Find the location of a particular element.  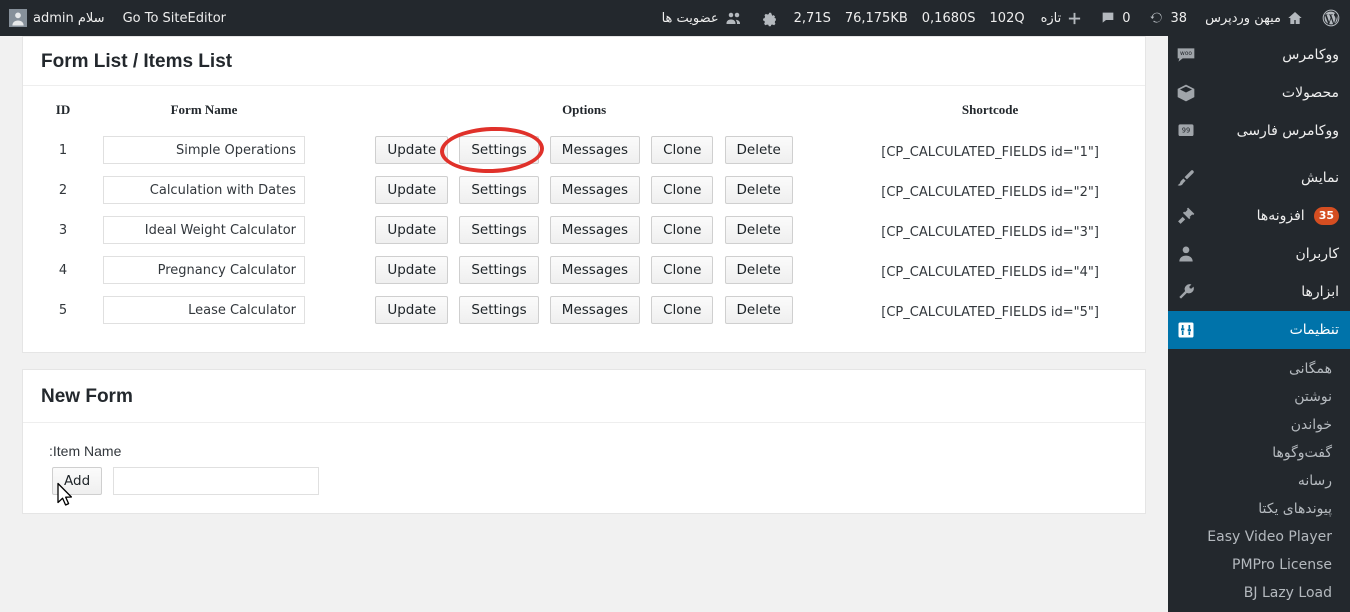

admin-bar-new-content: تازه is located at coordinates (1062, 18).